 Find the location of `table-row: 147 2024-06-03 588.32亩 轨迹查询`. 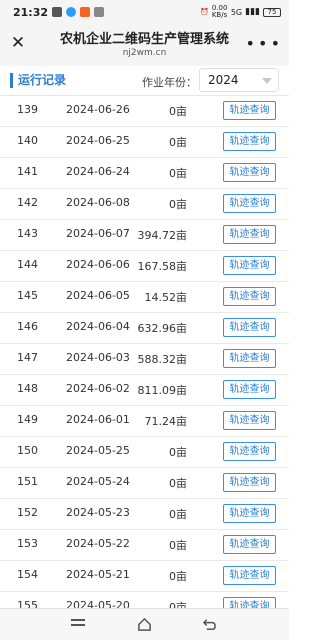

table-row: 147 2024-06-03 588.32亩 轨迹查询 is located at coordinates (144, 359).